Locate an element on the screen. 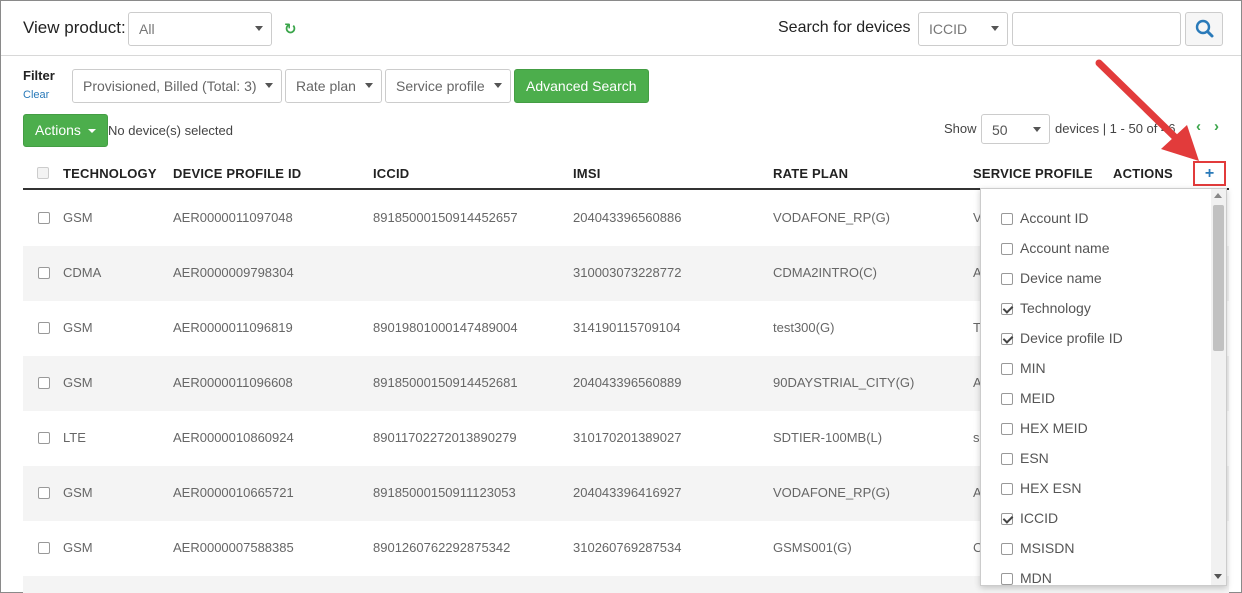  next-page-icon: › is located at coordinates (1216, 126).